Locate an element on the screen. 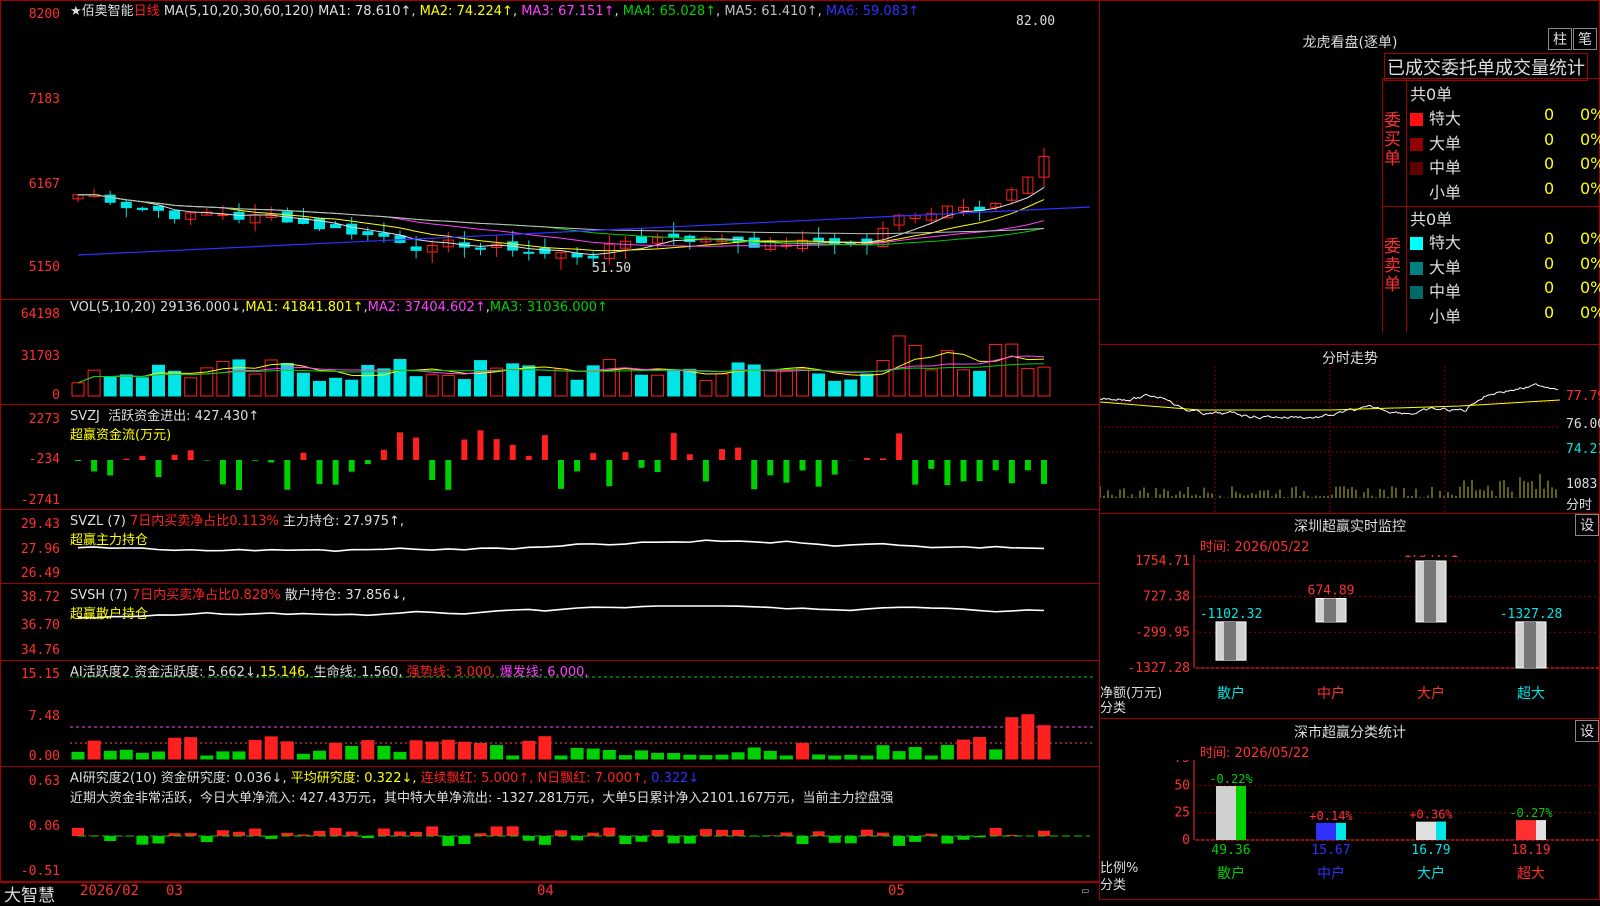 Image resolution: width=1600 pixels, height=906 pixels. time-axis-date: 2026/02 is located at coordinates (109, 891).